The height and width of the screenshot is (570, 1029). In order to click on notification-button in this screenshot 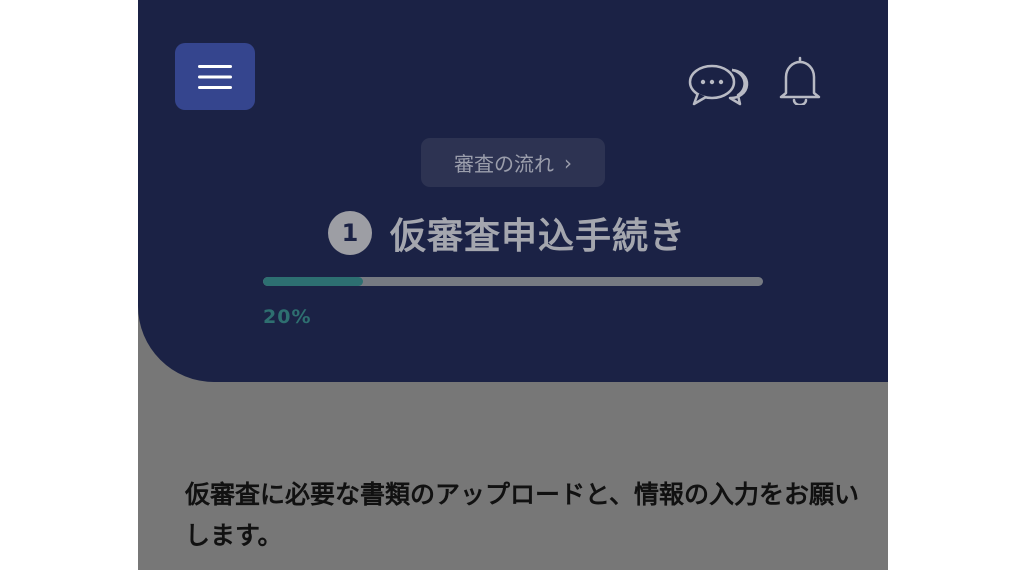, I will do `click(800, 81)`.